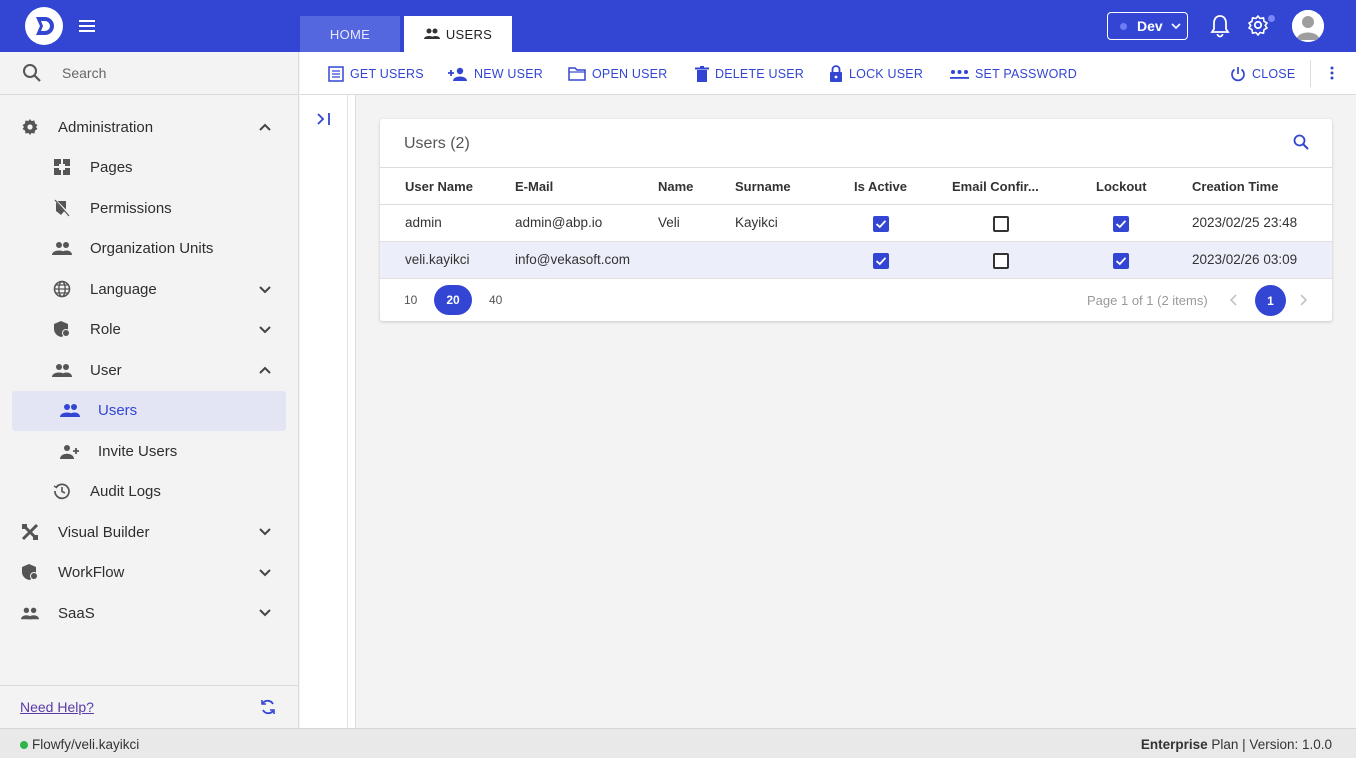 The image size is (1356, 758). I want to click on sidebar-item-administration: Administration, so click(86, 127).